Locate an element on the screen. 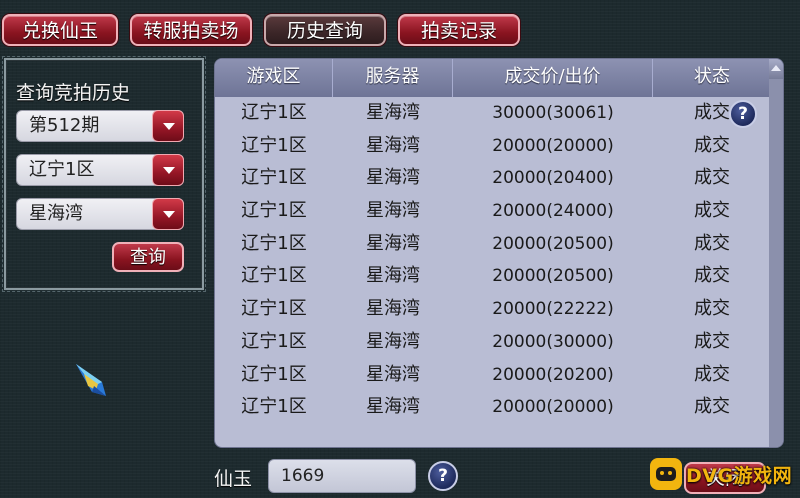  query-panel: 查询竞拍历史 第512期 辽宁1区 星海湾 查询 is located at coordinates (104, 174).